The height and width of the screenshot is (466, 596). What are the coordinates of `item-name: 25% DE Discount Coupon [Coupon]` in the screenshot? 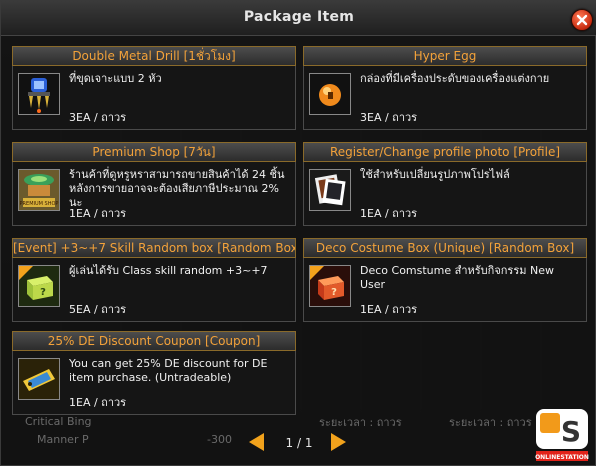 It's located at (154, 341).